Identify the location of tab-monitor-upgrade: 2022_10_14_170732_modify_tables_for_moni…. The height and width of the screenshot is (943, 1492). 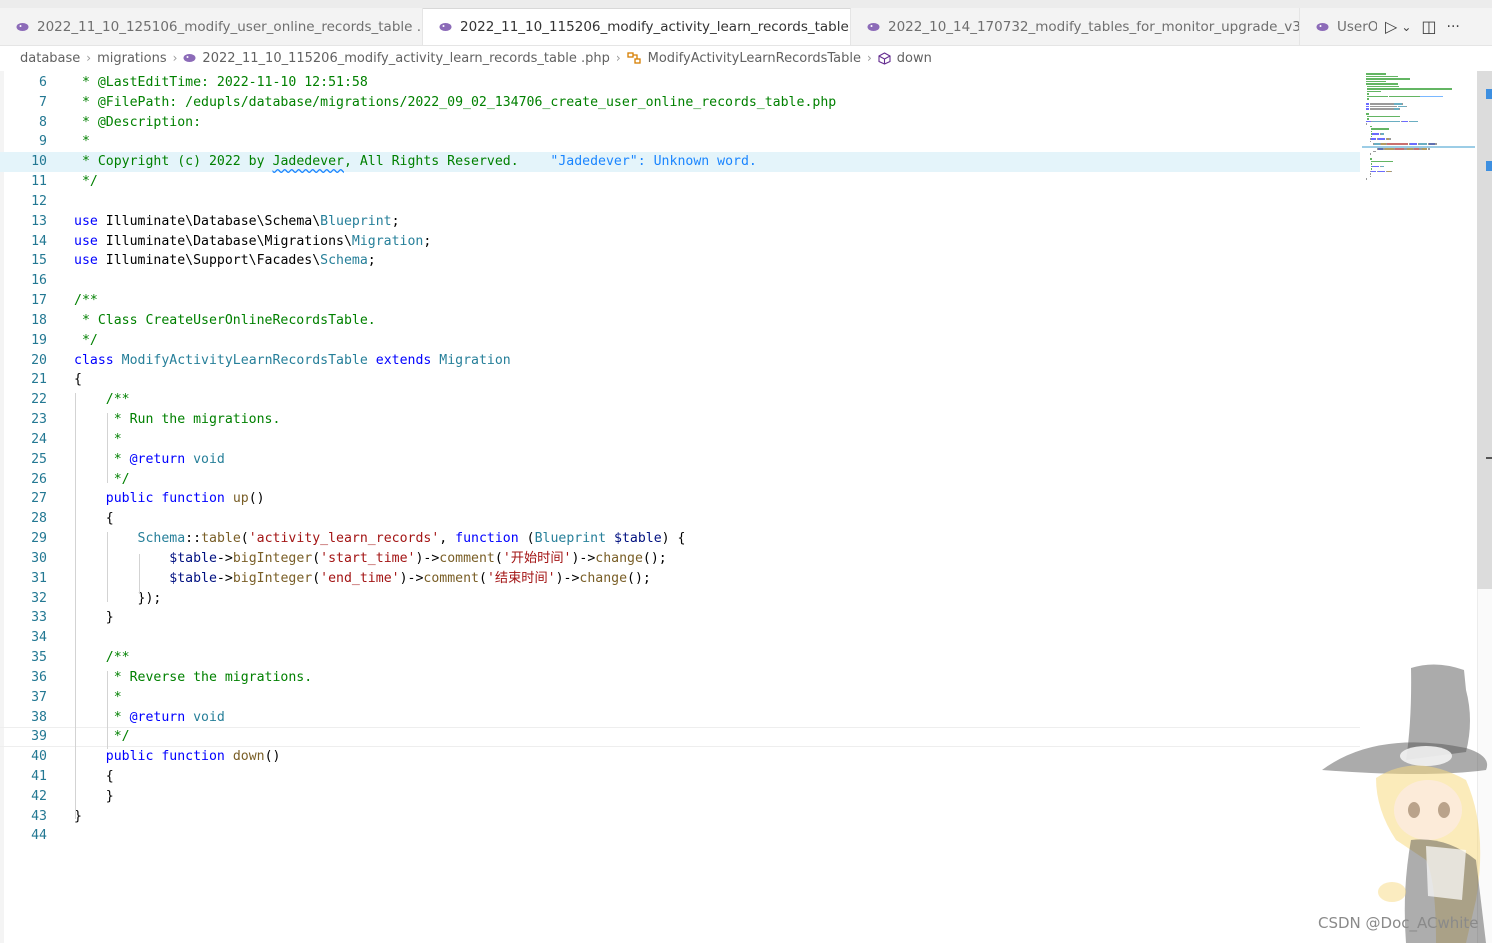
(1075, 26).